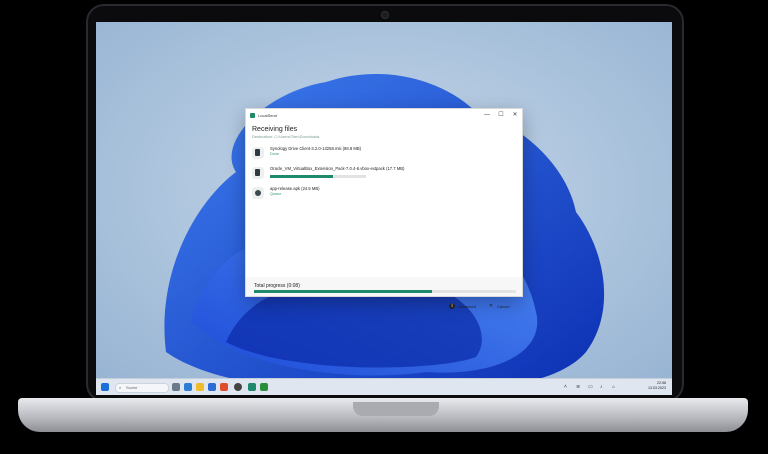 Image resolution: width=768 pixels, height=454 pixels. What do you see at coordinates (275, 129) in the screenshot?
I see `page-title: Receiving files` at bounding box center [275, 129].